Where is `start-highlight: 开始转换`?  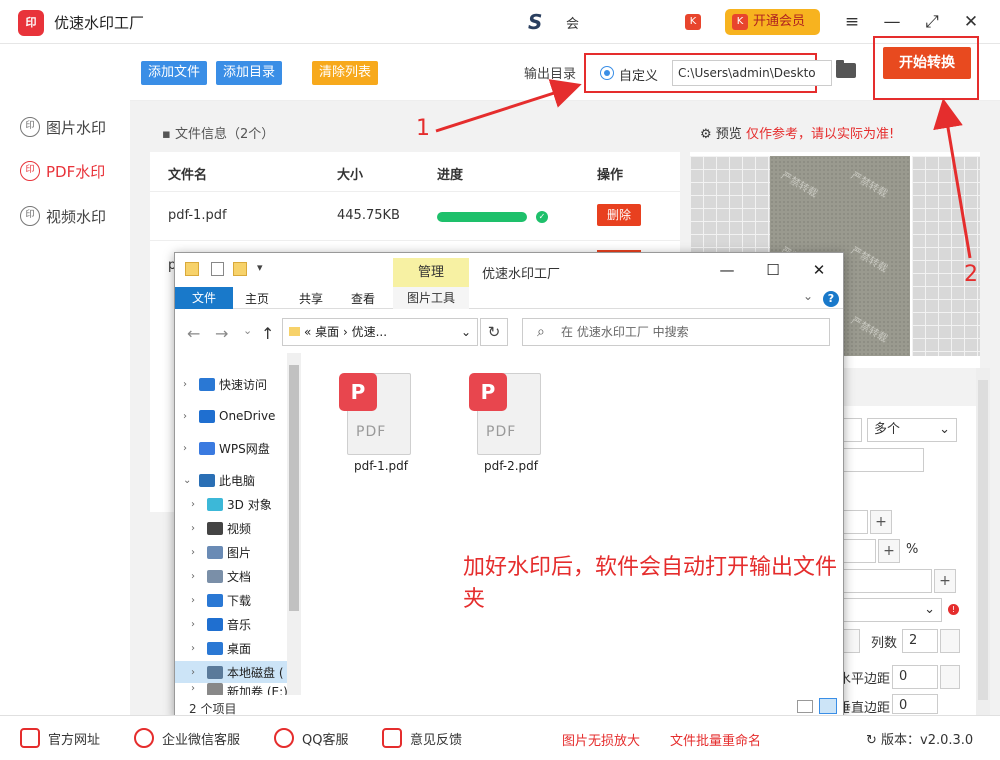
start-highlight: 开始转换 is located at coordinates (926, 68).